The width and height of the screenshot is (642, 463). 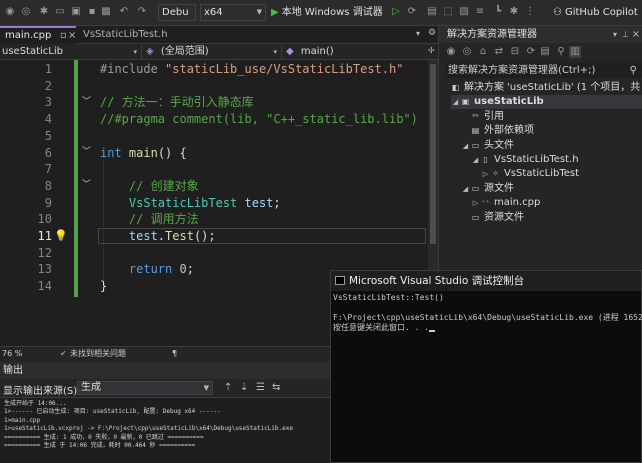 I want to click on project-dropdown: useStaticLib ▾, so click(x=71, y=52).